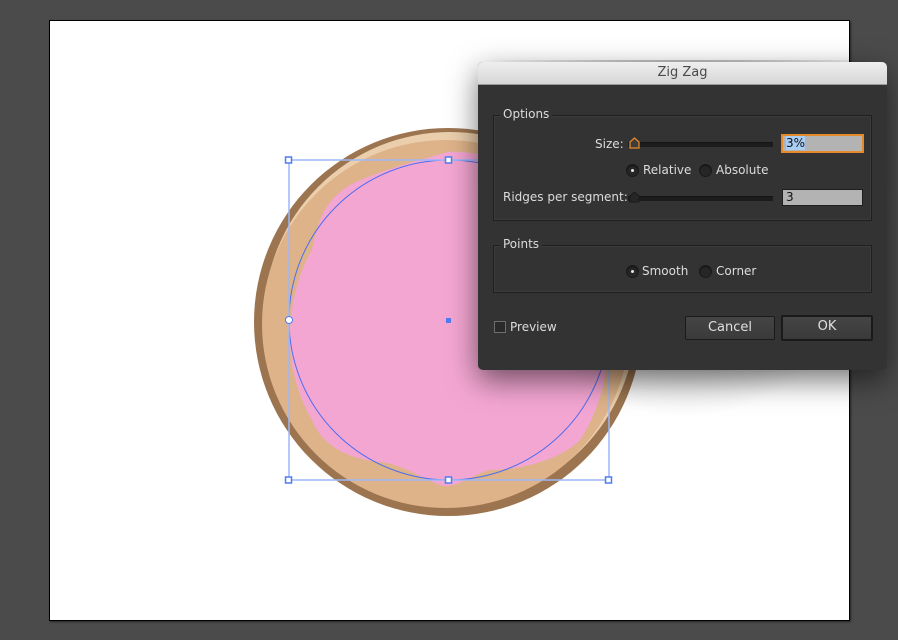 The image size is (898, 640). What do you see at coordinates (288, 160) in the screenshot?
I see `handle-top-left` at bounding box center [288, 160].